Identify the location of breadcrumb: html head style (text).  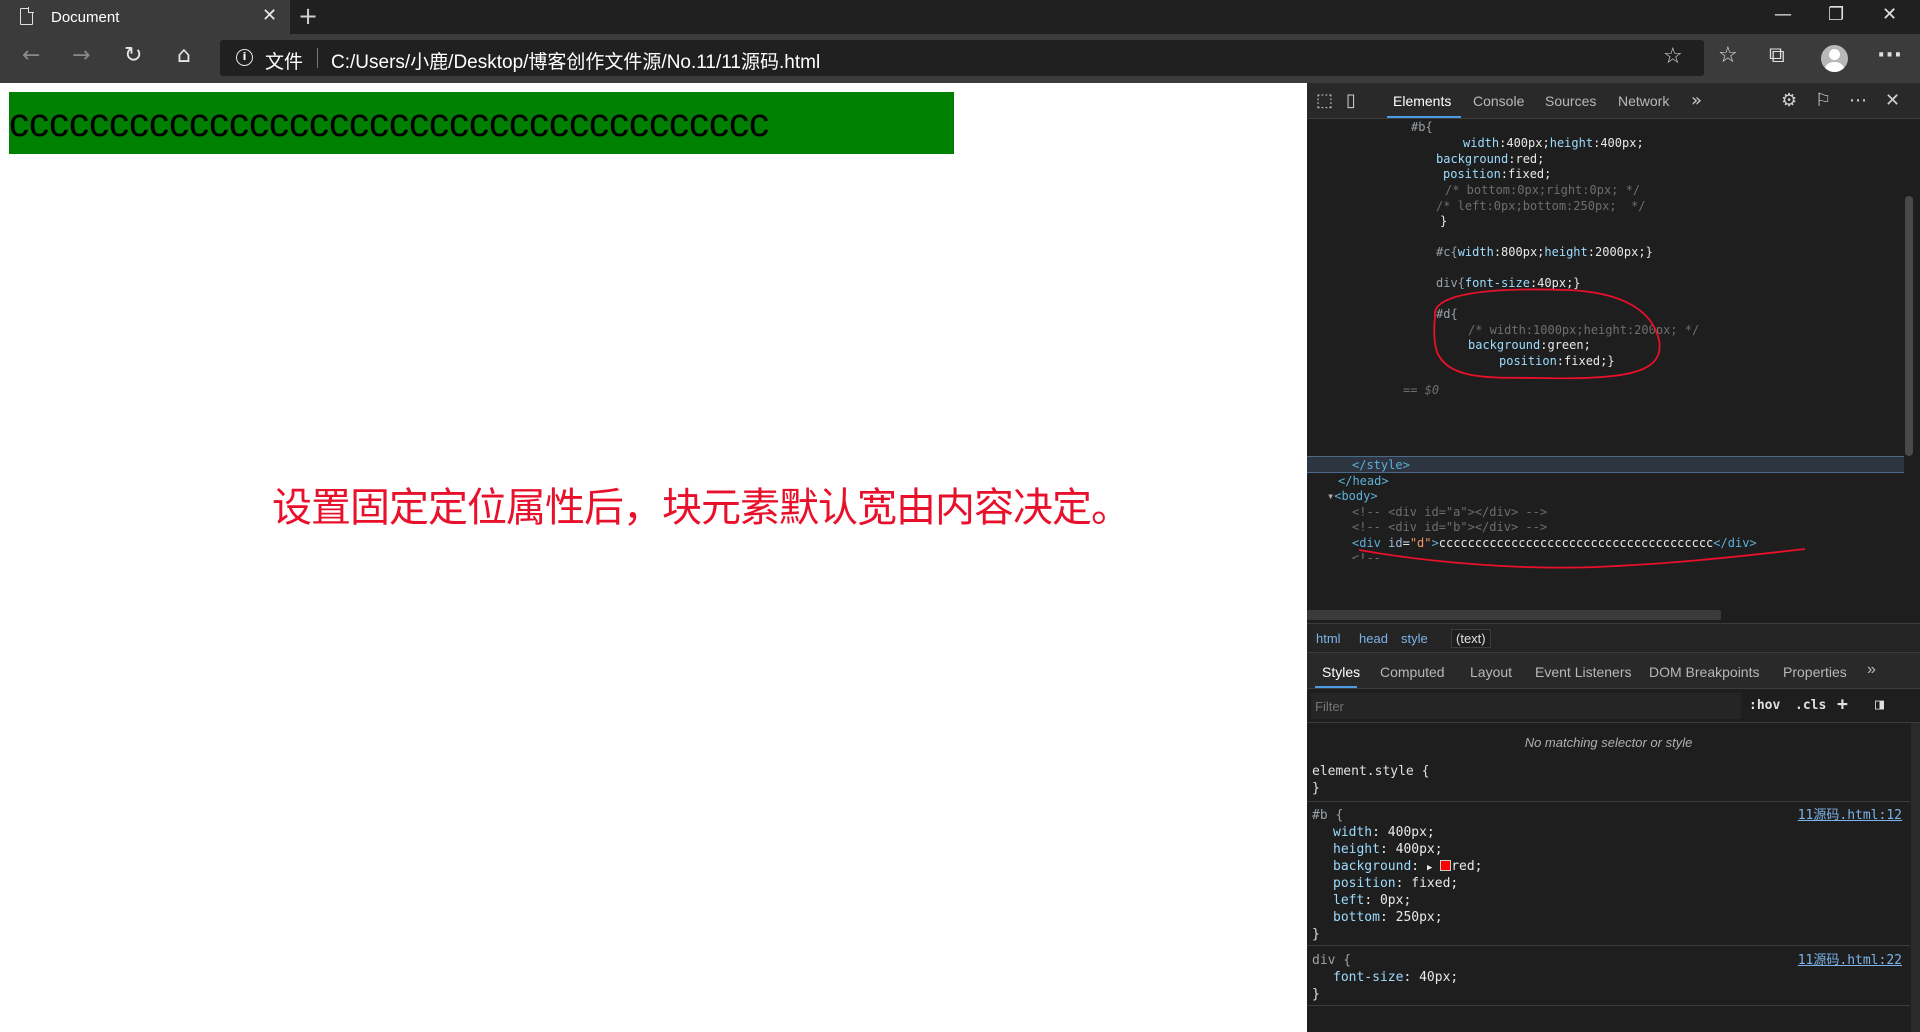
(1613, 638).